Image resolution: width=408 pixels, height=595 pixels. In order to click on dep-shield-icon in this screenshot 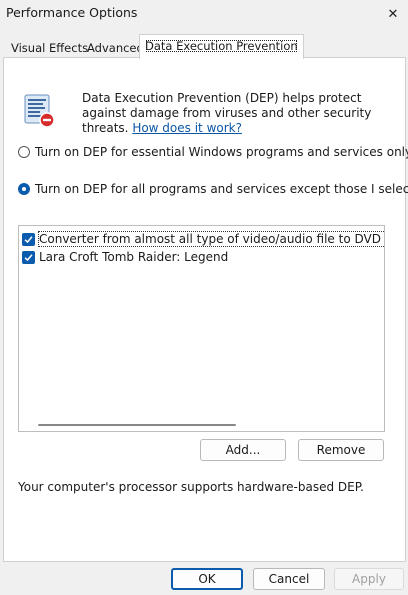, I will do `click(39, 111)`.